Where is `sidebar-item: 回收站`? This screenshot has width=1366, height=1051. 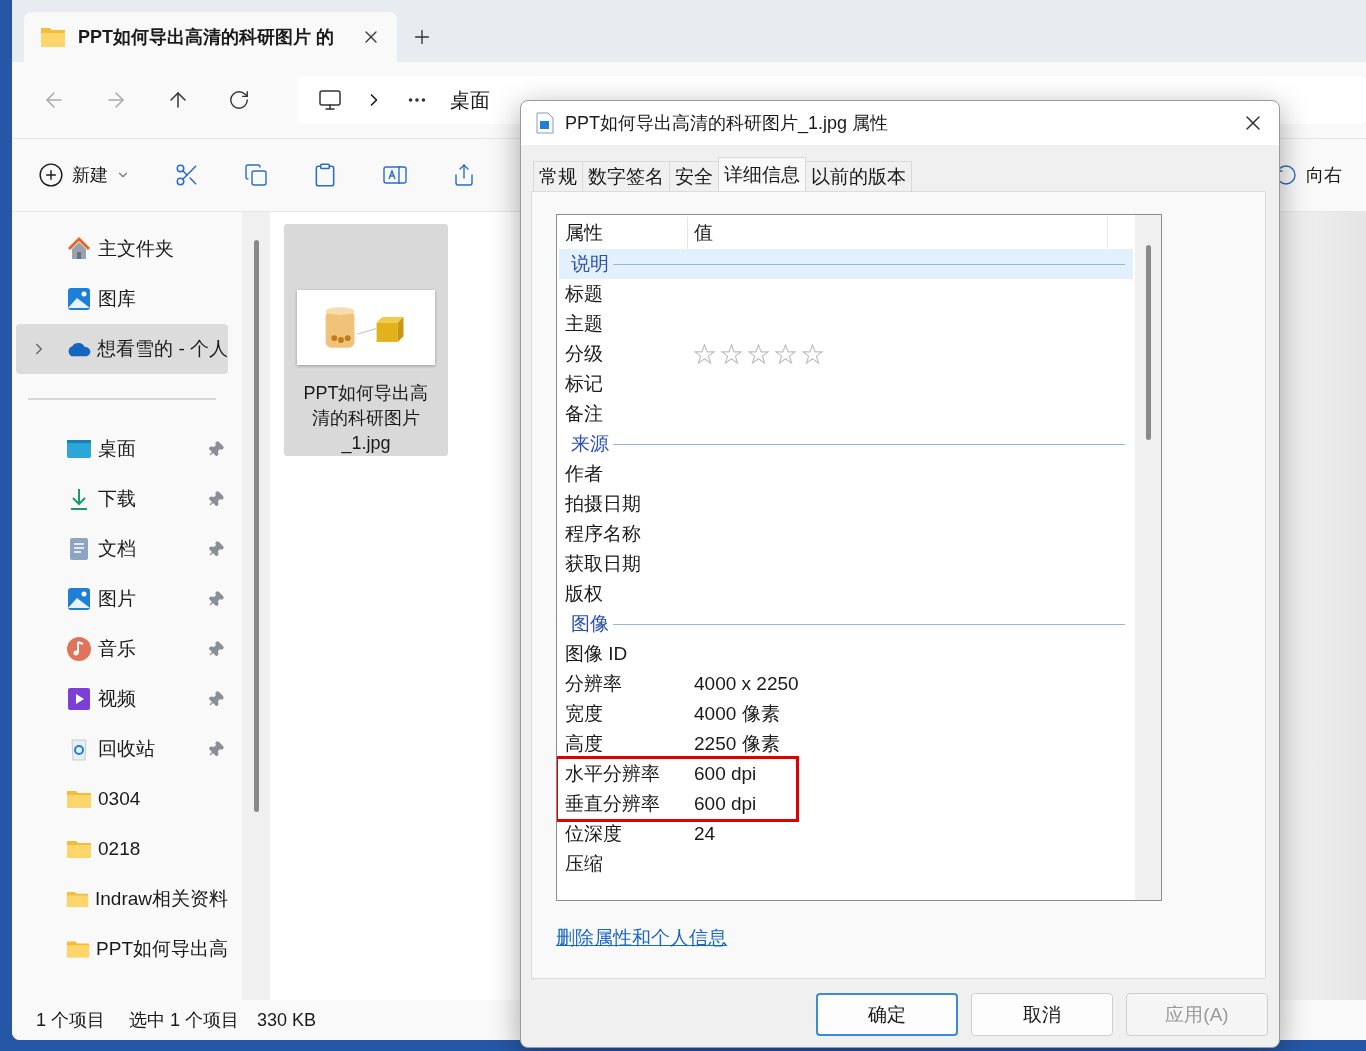
sidebar-item: 回收站 is located at coordinates (122, 749).